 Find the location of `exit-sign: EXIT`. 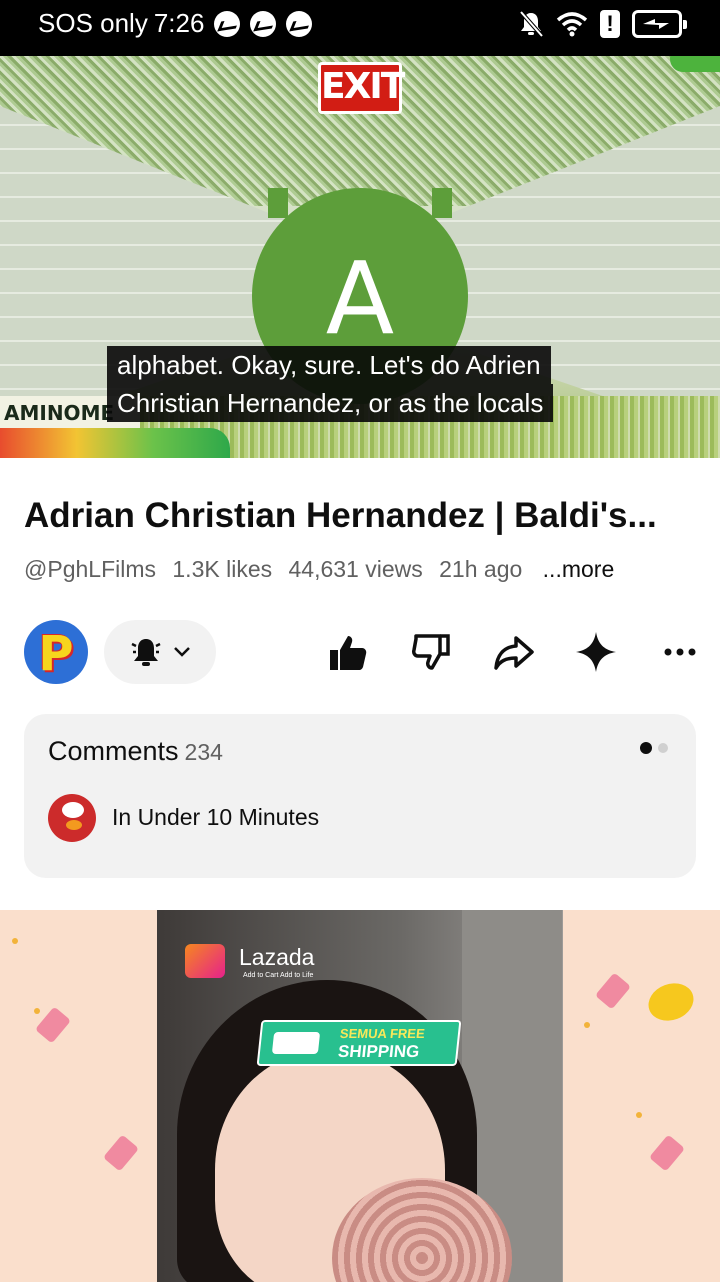

exit-sign: EXIT is located at coordinates (361, 88).